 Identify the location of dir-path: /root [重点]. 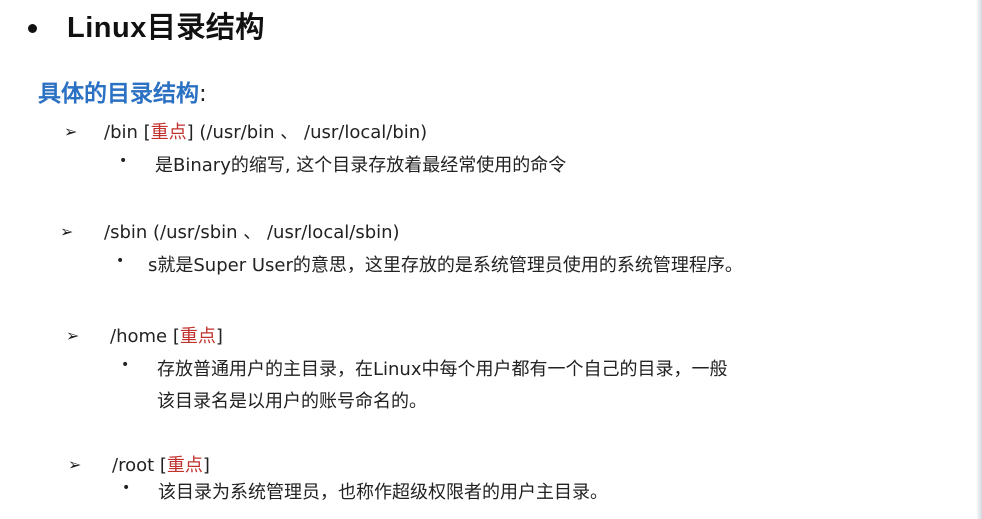
(161, 465).